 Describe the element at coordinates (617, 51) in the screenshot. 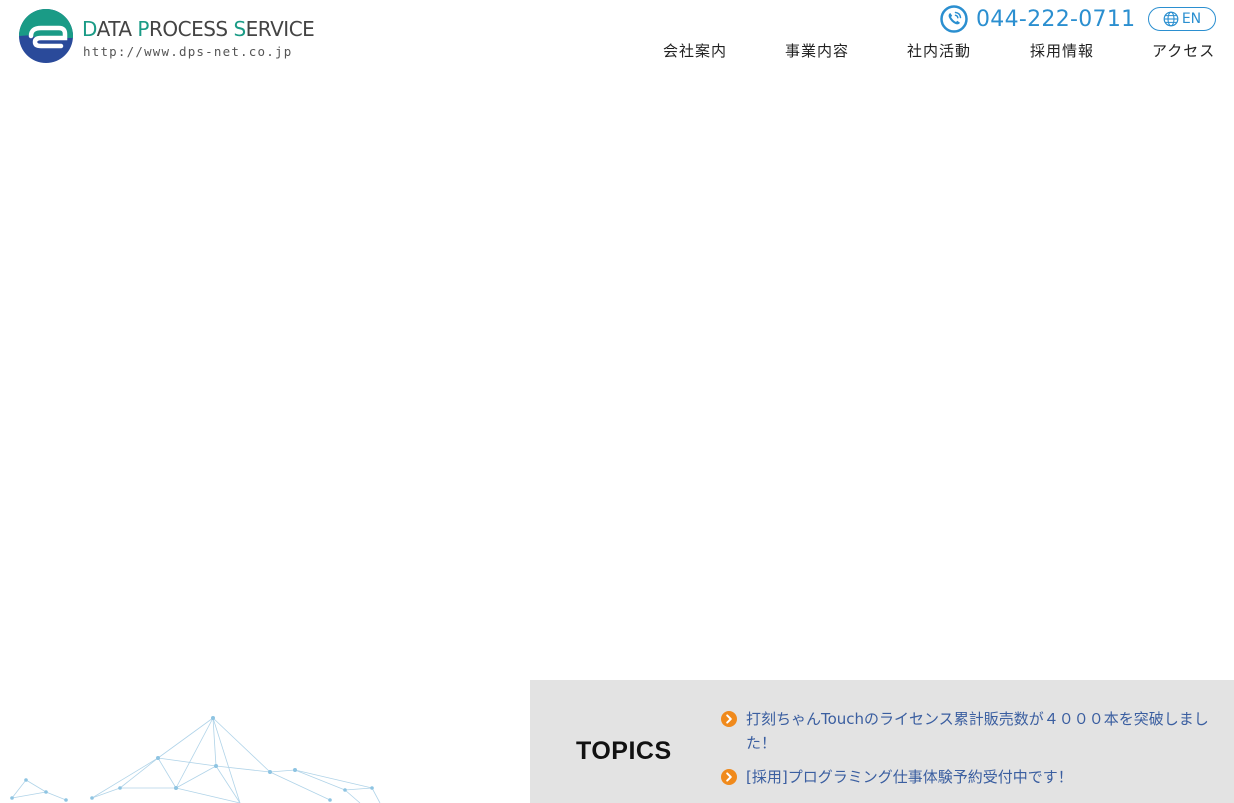

I see `main-nav: 会社案内 事業内容 社内活動 採用情報 アクセス` at that location.